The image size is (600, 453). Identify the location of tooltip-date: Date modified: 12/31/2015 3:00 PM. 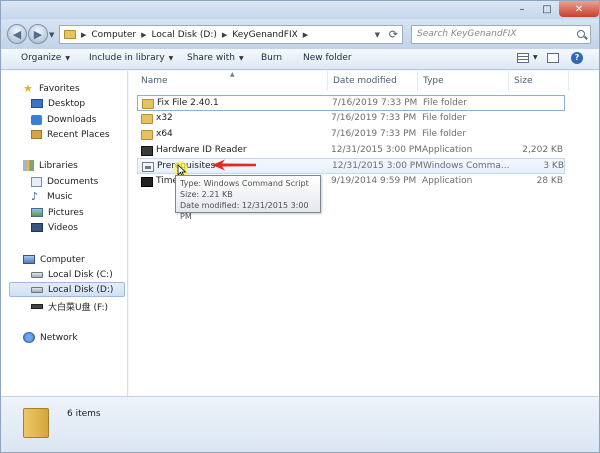
(244, 211).